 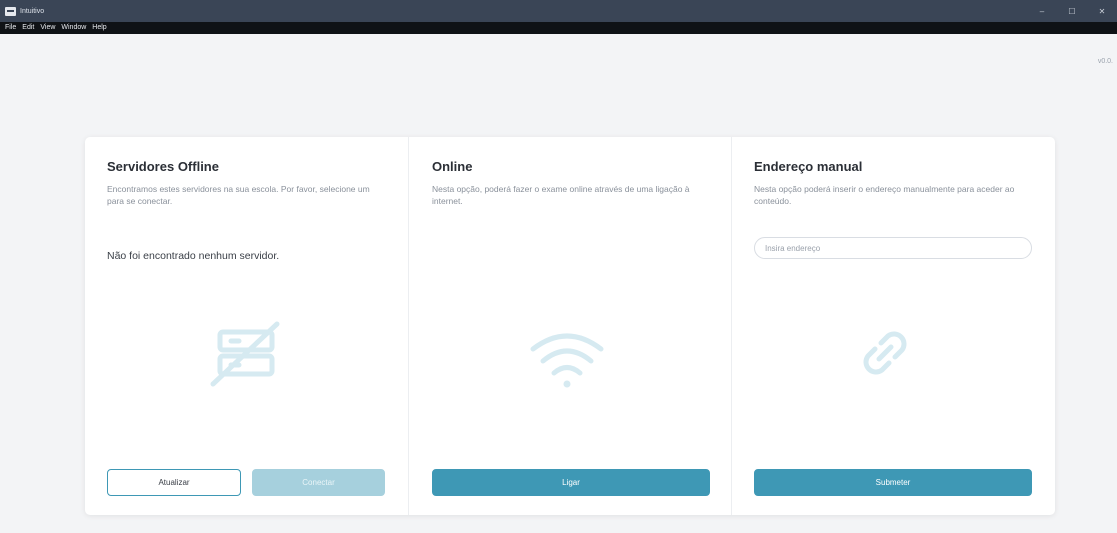 I want to click on refresh-button: Atualizar, so click(x=174, y=482).